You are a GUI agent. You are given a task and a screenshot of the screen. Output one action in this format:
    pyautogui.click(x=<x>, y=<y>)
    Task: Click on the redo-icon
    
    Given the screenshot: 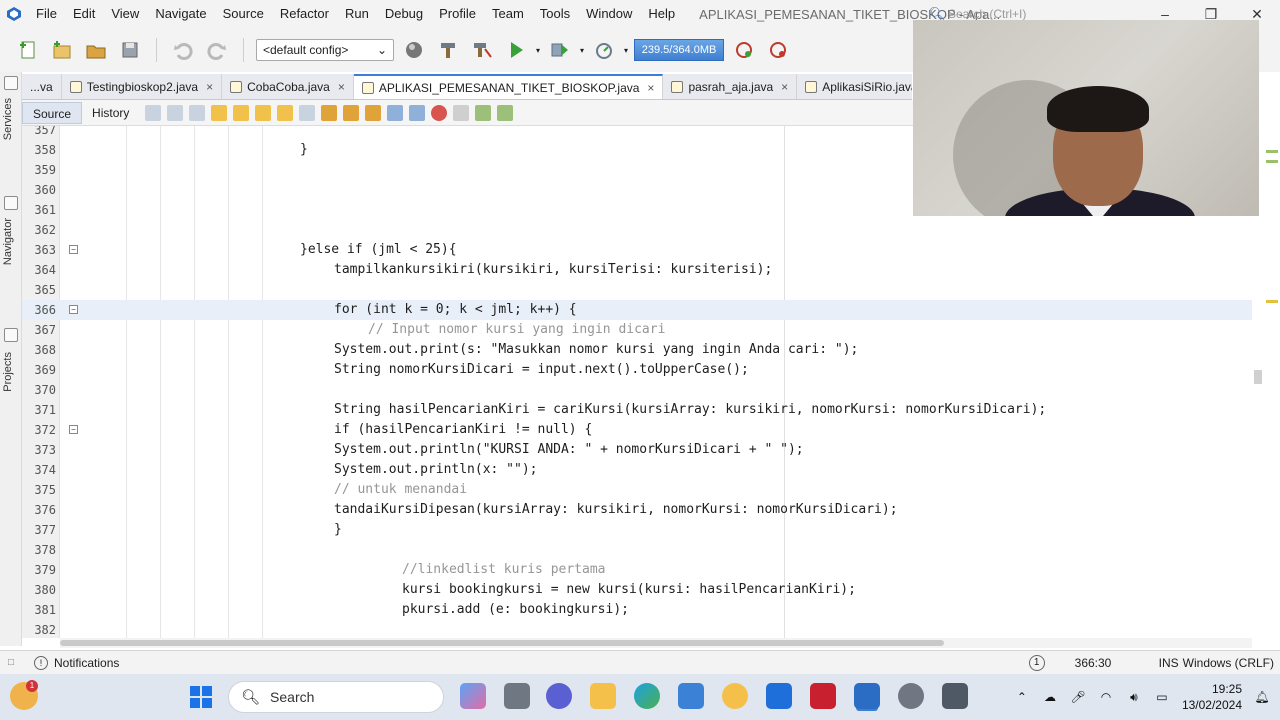 What is the action you would take?
    pyautogui.click(x=217, y=50)
    